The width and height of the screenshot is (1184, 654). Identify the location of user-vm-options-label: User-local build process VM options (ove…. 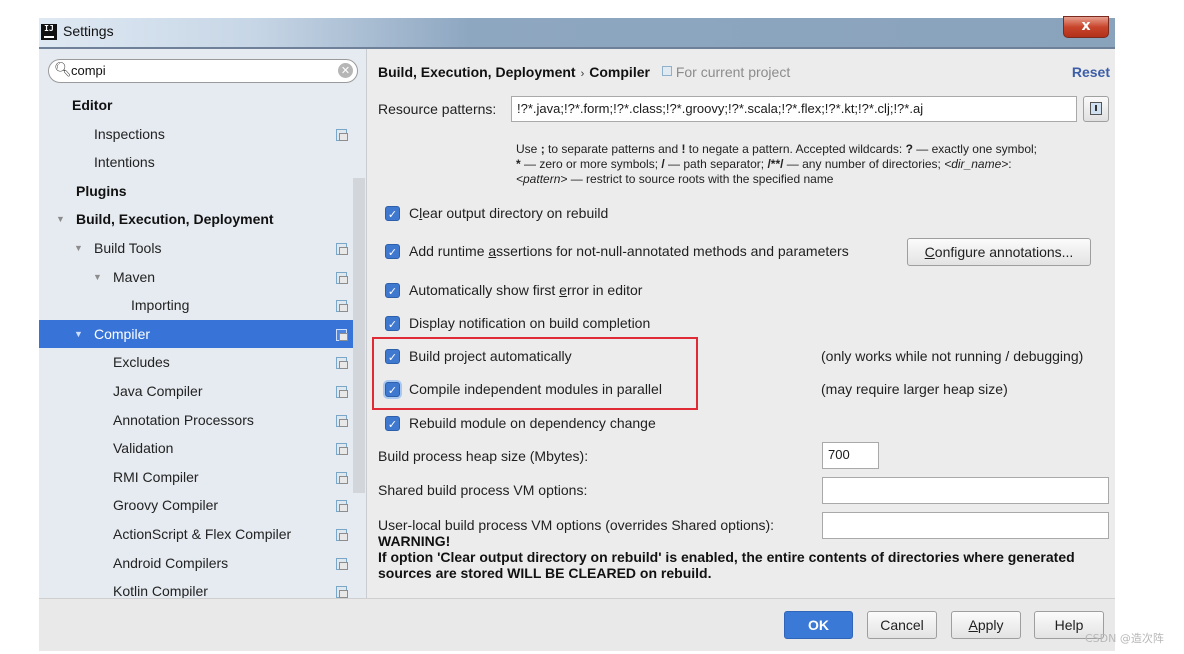
(576, 525).